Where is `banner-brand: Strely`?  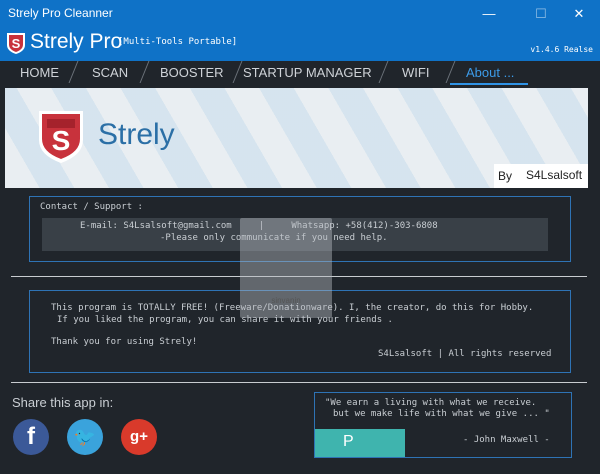 banner-brand: Strely is located at coordinates (136, 134).